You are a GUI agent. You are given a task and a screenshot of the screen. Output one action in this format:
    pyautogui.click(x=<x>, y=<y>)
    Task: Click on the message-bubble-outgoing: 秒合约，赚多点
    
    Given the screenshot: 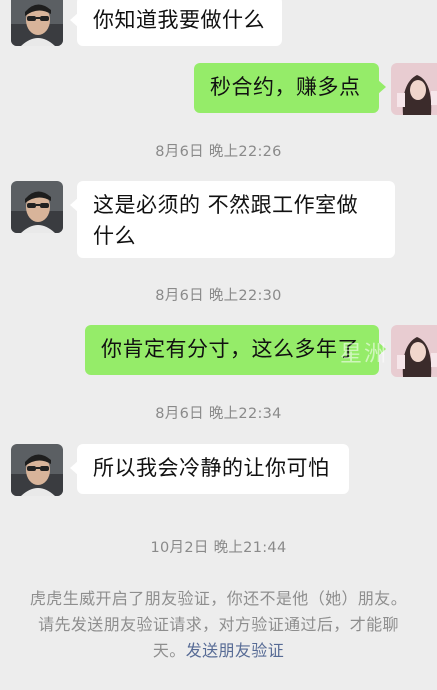 What is the action you would take?
    pyautogui.click(x=290, y=88)
    